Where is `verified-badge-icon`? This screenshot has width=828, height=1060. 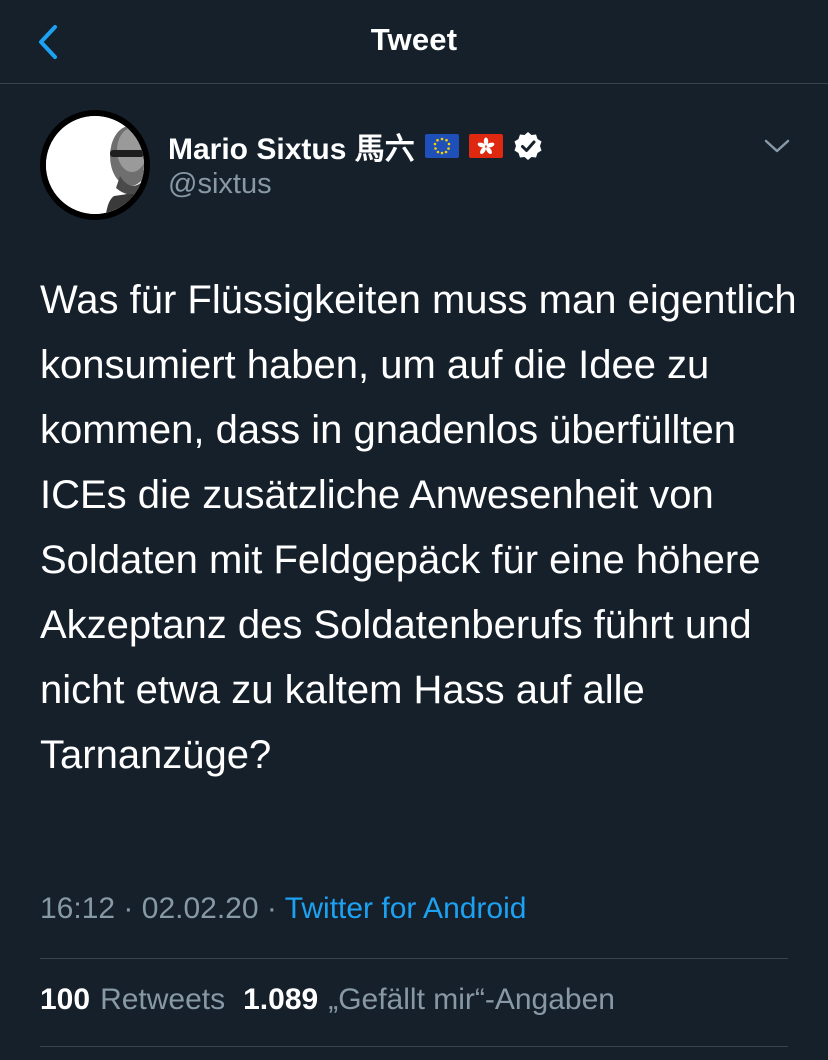 verified-badge-icon is located at coordinates (528, 146).